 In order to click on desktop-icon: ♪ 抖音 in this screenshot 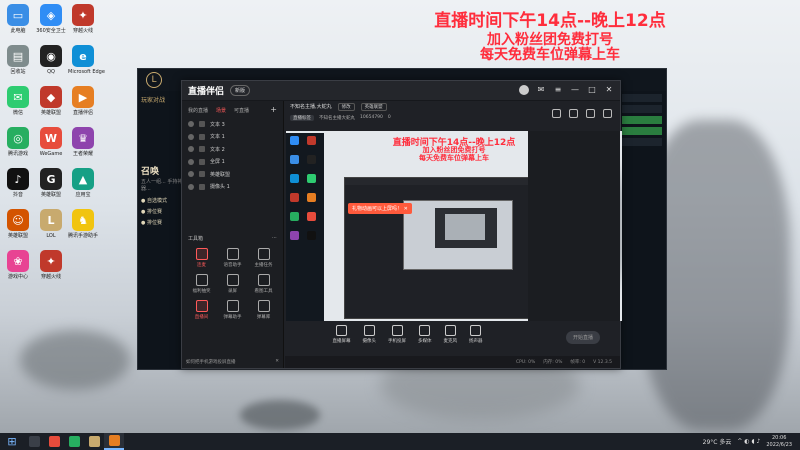, I will do `click(18, 183)`.